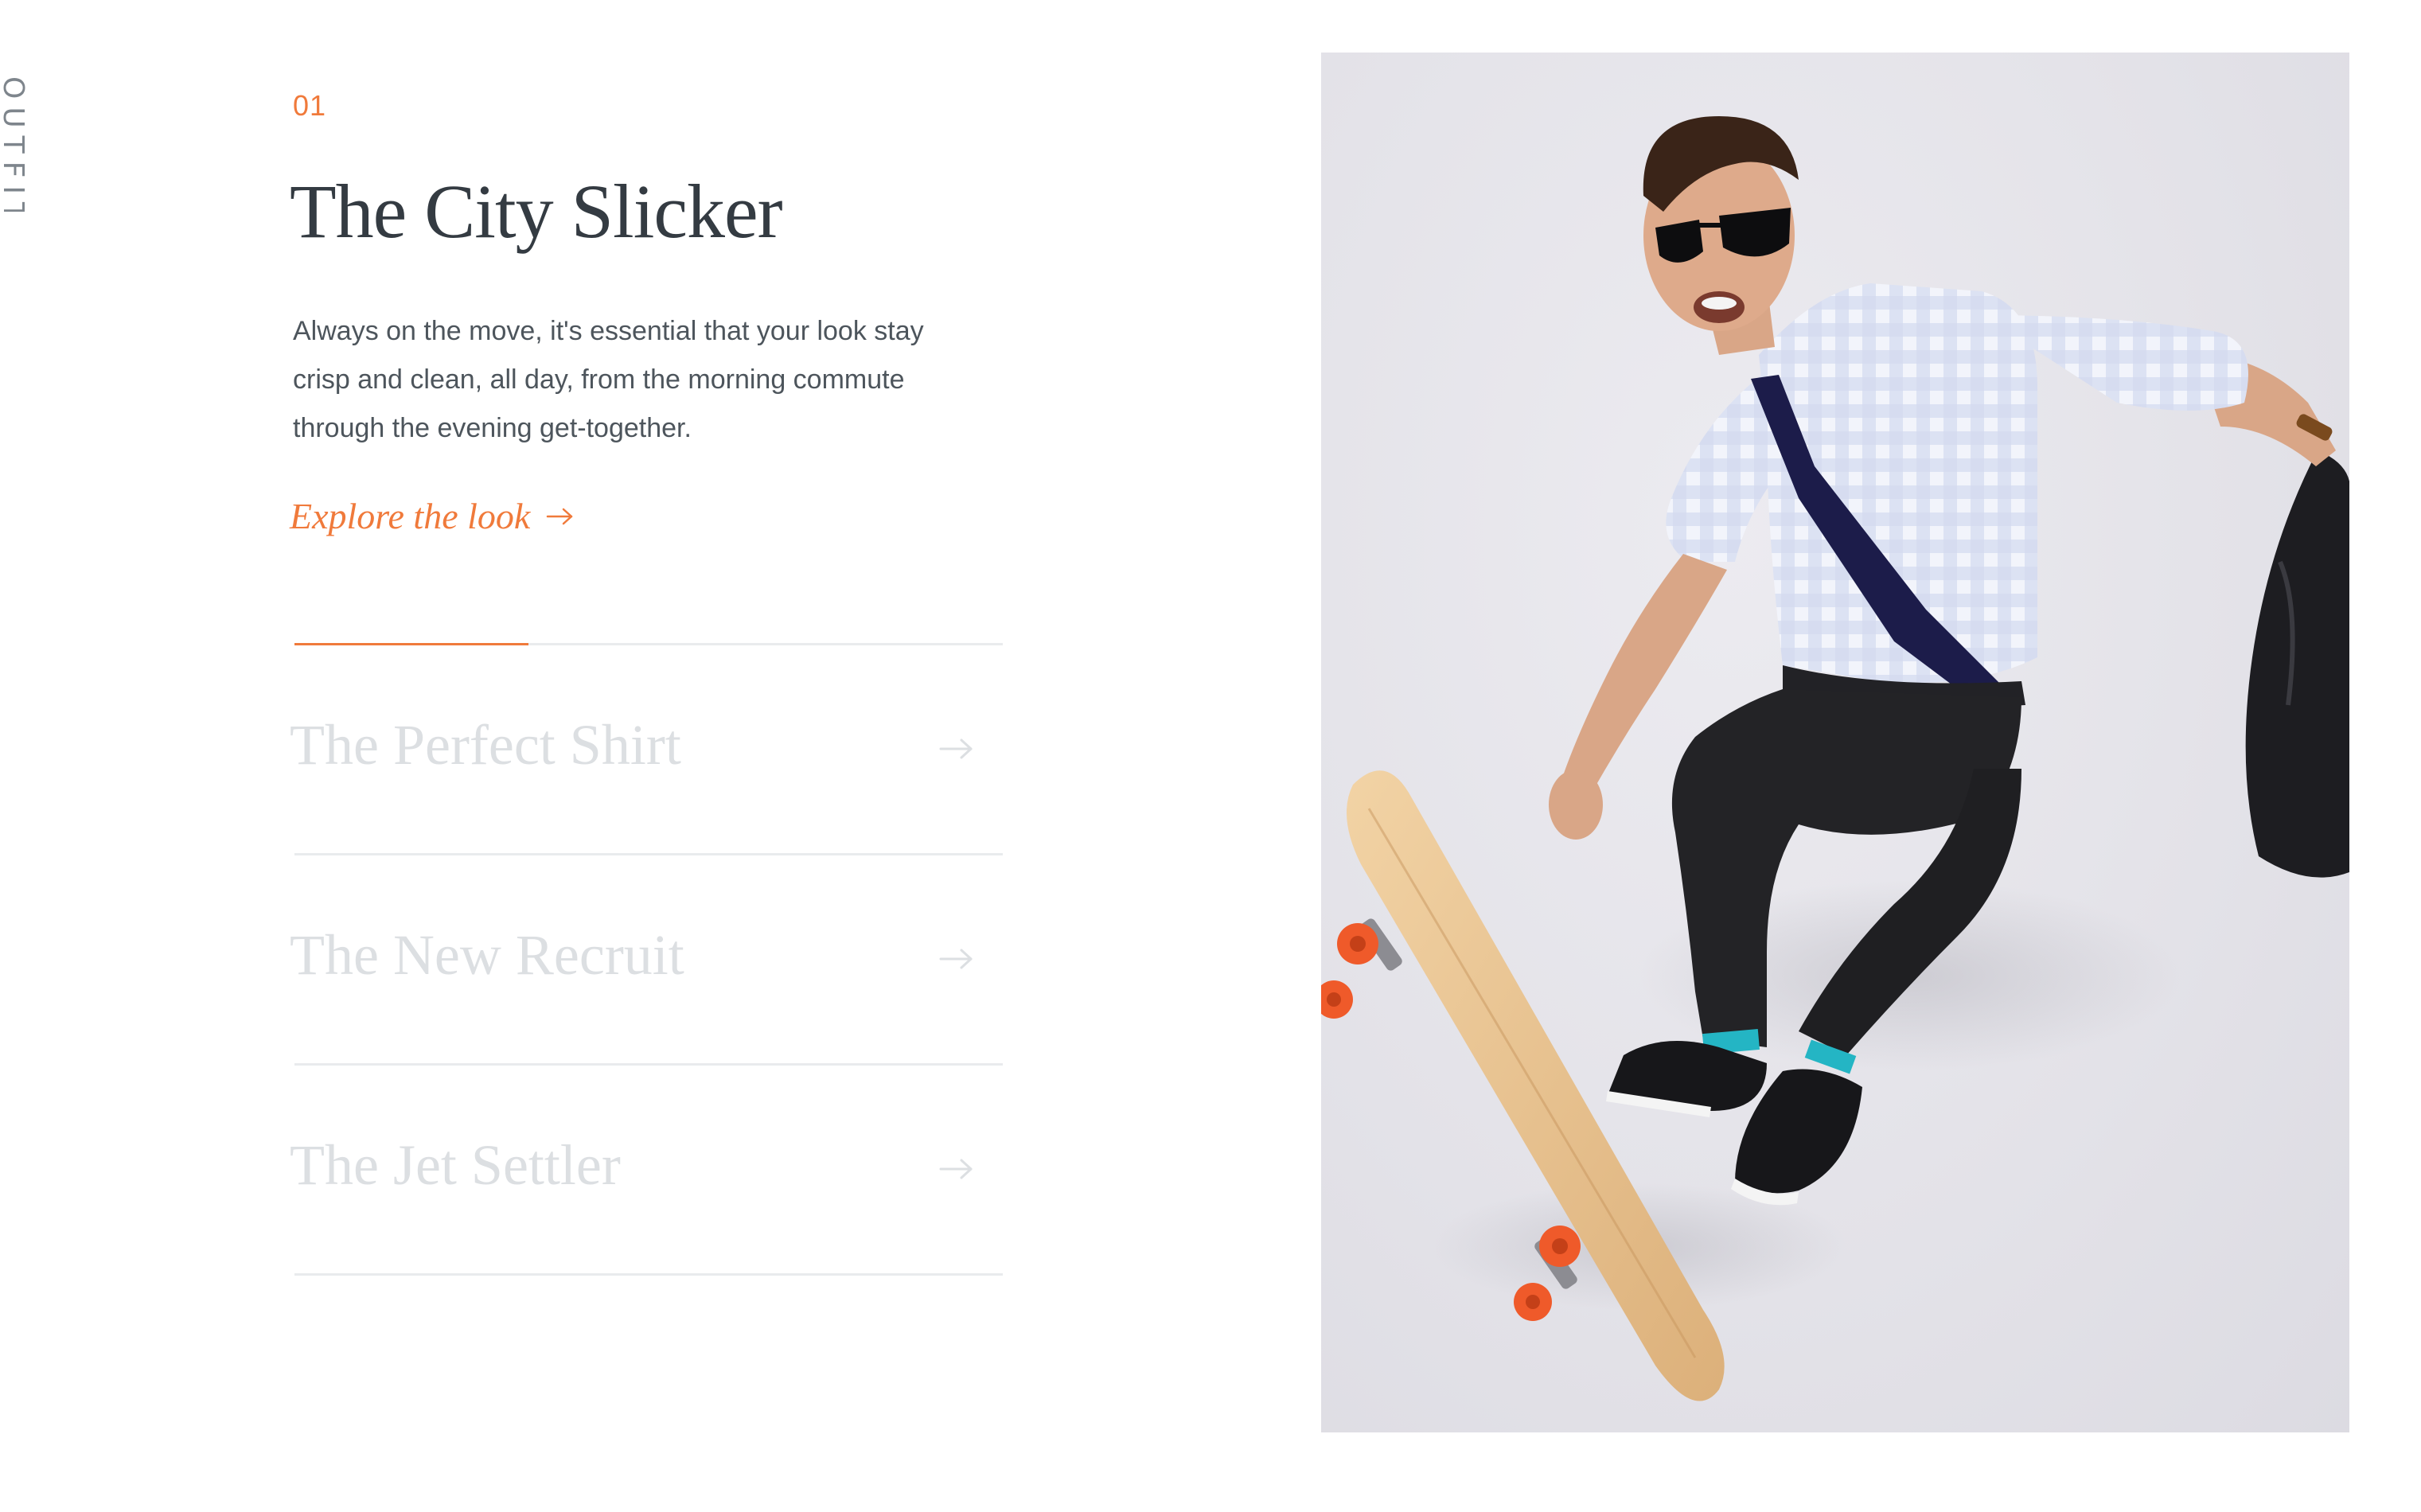 The image size is (2421, 1512). I want to click on side-section-label: OUTFITS, so click(16, 144).